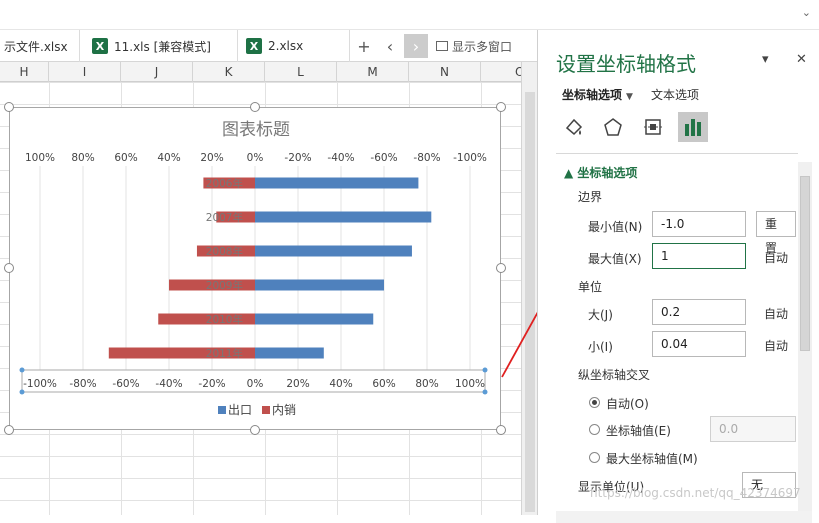 Image resolution: width=819 pixels, height=523 pixels. Describe the element at coordinates (168, 384) in the screenshot. I see `bottom-axis-tick-label: -40%` at that location.